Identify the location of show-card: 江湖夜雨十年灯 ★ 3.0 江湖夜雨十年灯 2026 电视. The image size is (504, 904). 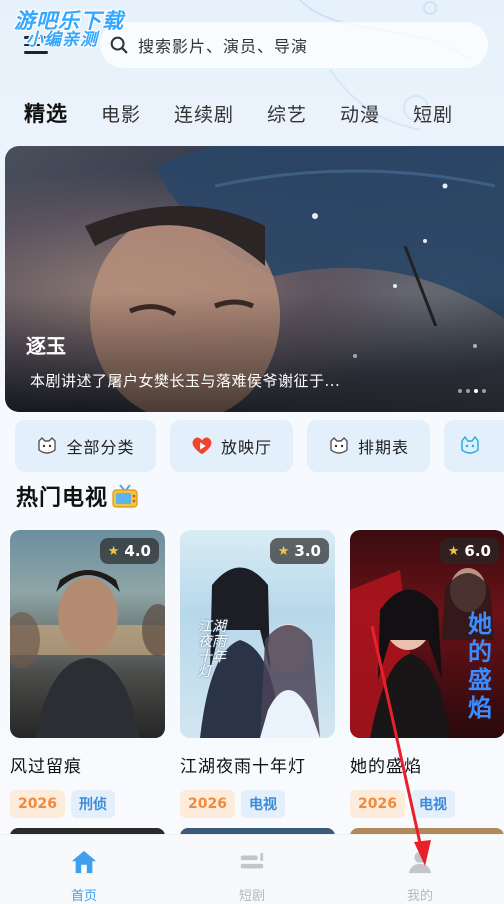
(257, 674).